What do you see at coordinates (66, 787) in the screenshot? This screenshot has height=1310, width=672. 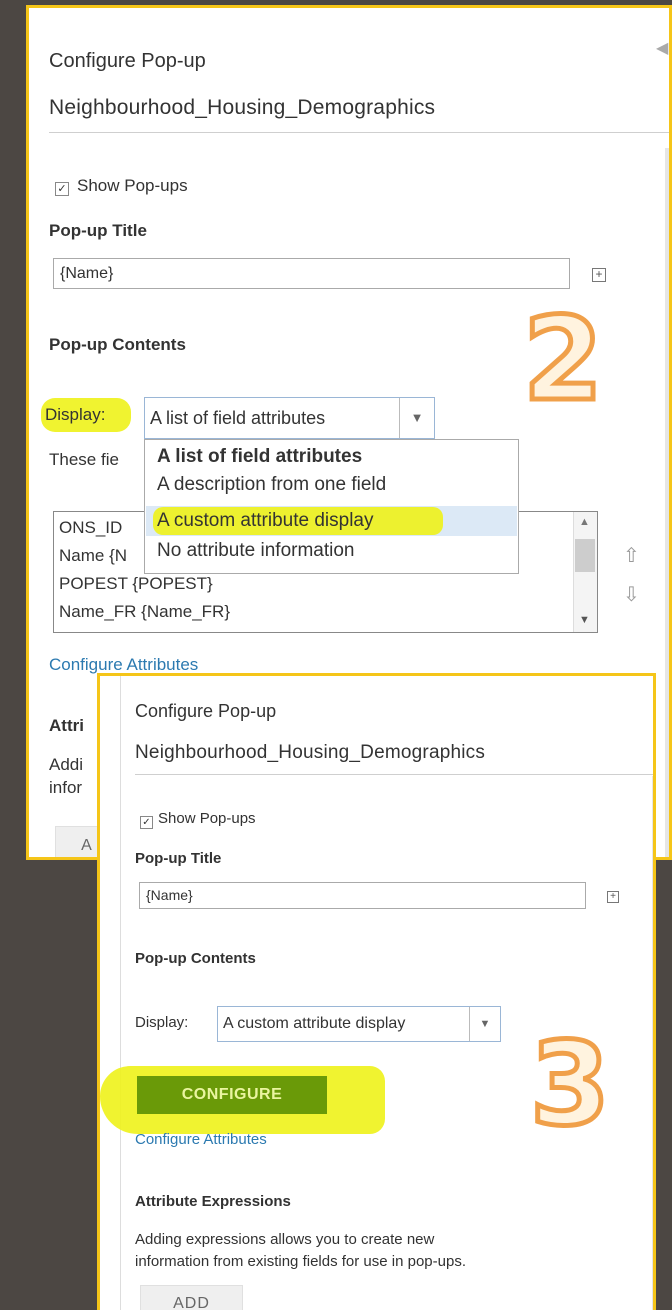 I see `expressions-desc-line2: infor` at bounding box center [66, 787].